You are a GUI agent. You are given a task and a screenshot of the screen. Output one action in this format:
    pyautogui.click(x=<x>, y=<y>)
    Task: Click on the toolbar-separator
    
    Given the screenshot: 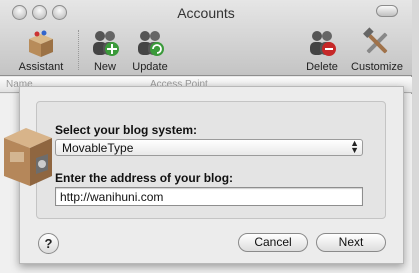 What is the action you would take?
    pyautogui.click(x=78, y=50)
    